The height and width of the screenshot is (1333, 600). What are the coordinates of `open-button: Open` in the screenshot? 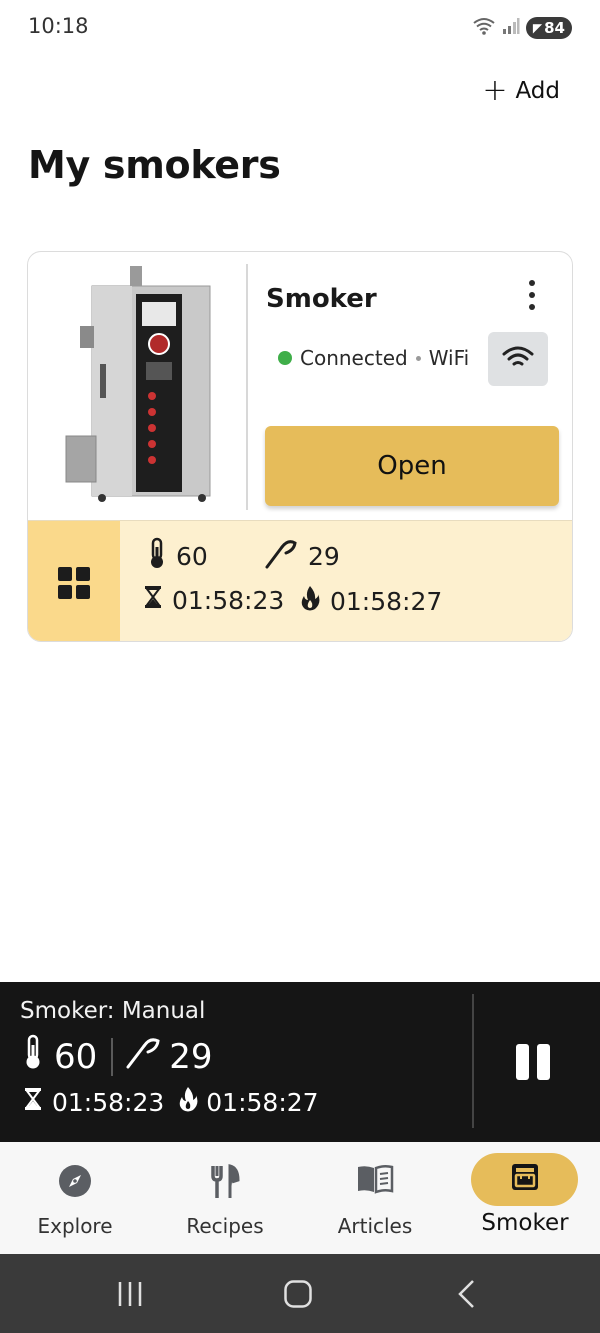 It's located at (412, 466).